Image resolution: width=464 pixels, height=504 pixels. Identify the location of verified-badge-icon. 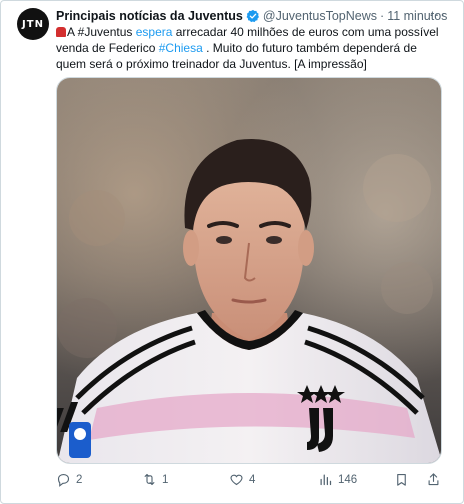
(252, 16).